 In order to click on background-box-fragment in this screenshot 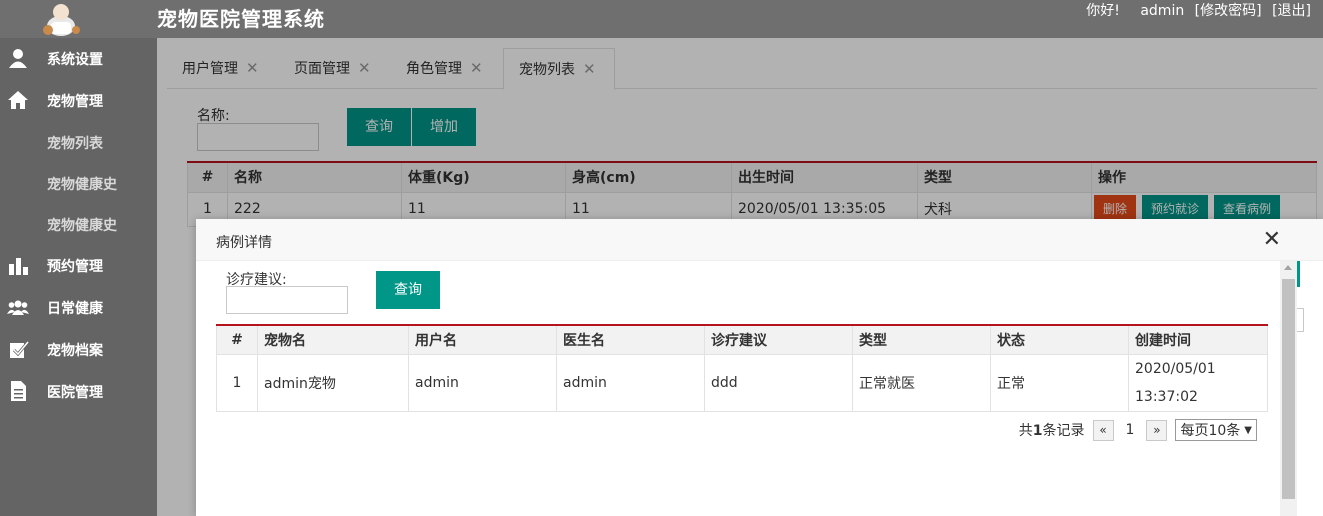, I will do `click(1300, 320)`.